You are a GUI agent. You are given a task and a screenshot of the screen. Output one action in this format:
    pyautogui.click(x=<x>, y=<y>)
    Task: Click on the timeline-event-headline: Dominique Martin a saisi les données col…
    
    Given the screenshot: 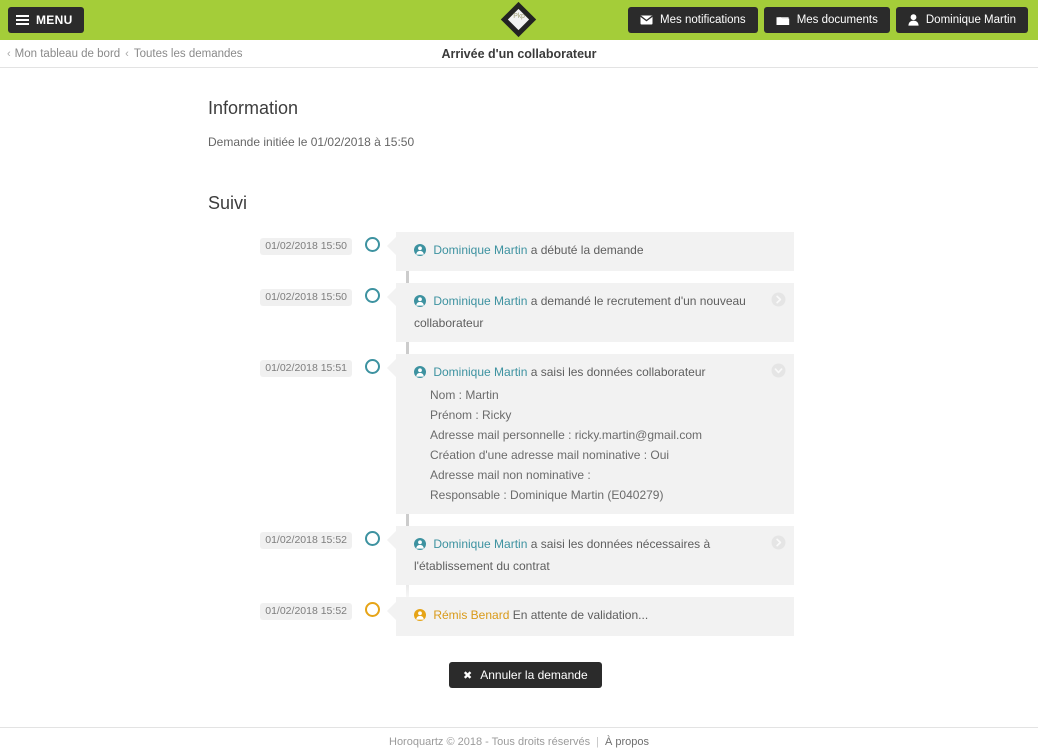 What is the action you would take?
    pyautogui.click(x=591, y=373)
    